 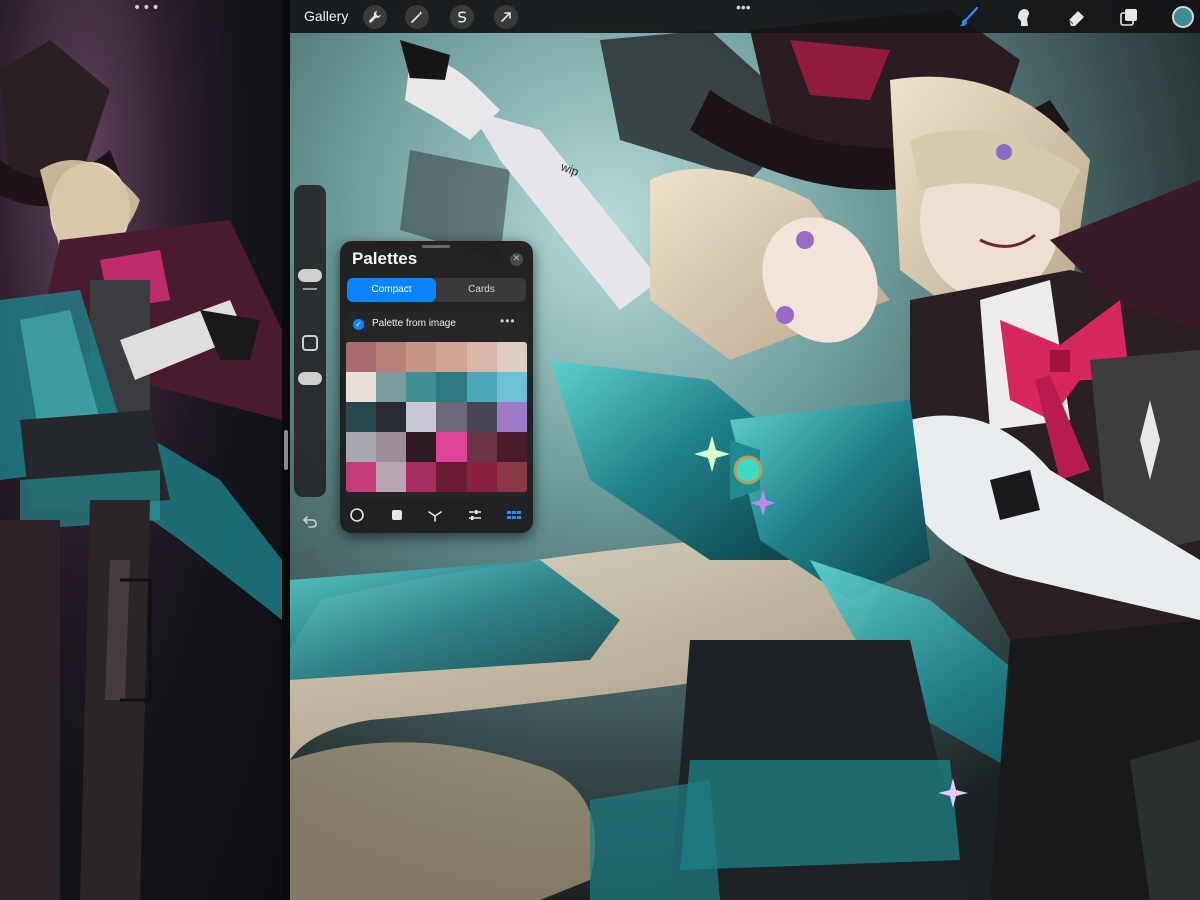 What do you see at coordinates (508, 321) in the screenshot?
I see `more-options-icon: •••` at bounding box center [508, 321].